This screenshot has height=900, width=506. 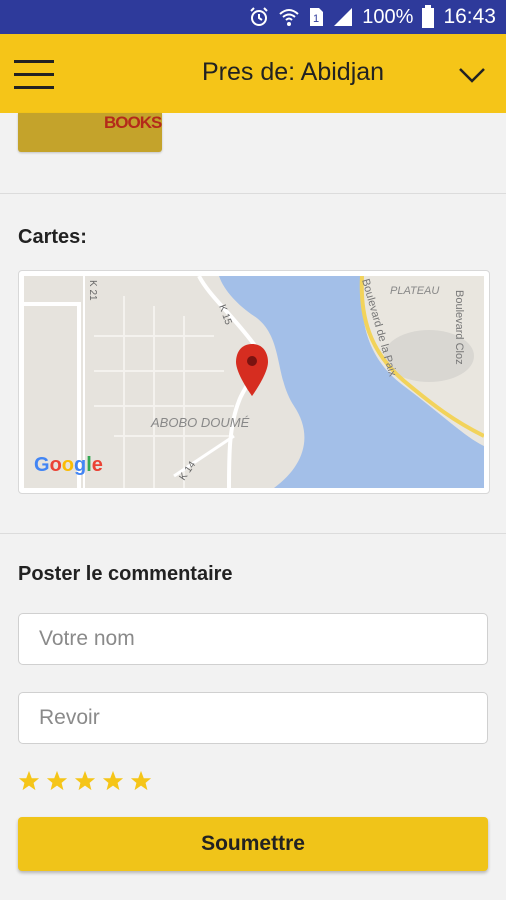 What do you see at coordinates (459, 327) in the screenshot?
I see `map-label-boulevard-cloz: Boulevard Cloz` at bounding box center [459, 327].